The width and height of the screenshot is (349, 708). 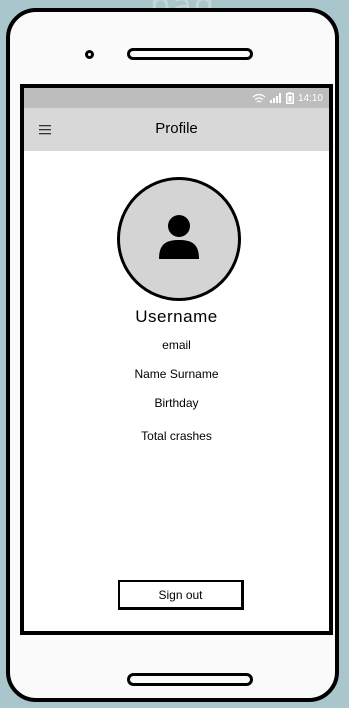 I want to click on username-label: Username, so click(x=176, y=316).